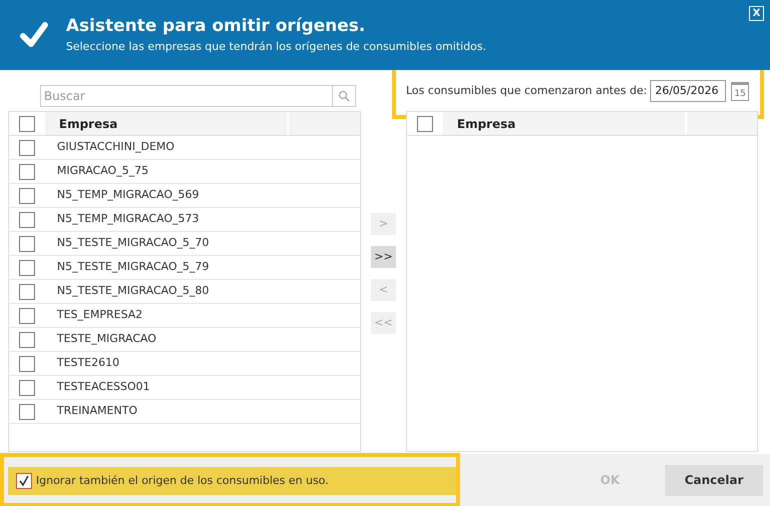 Image resolution: width=770 pixels, height=506 pixels. I want to click on date-field: 26/05/2026, so click(688, 91).